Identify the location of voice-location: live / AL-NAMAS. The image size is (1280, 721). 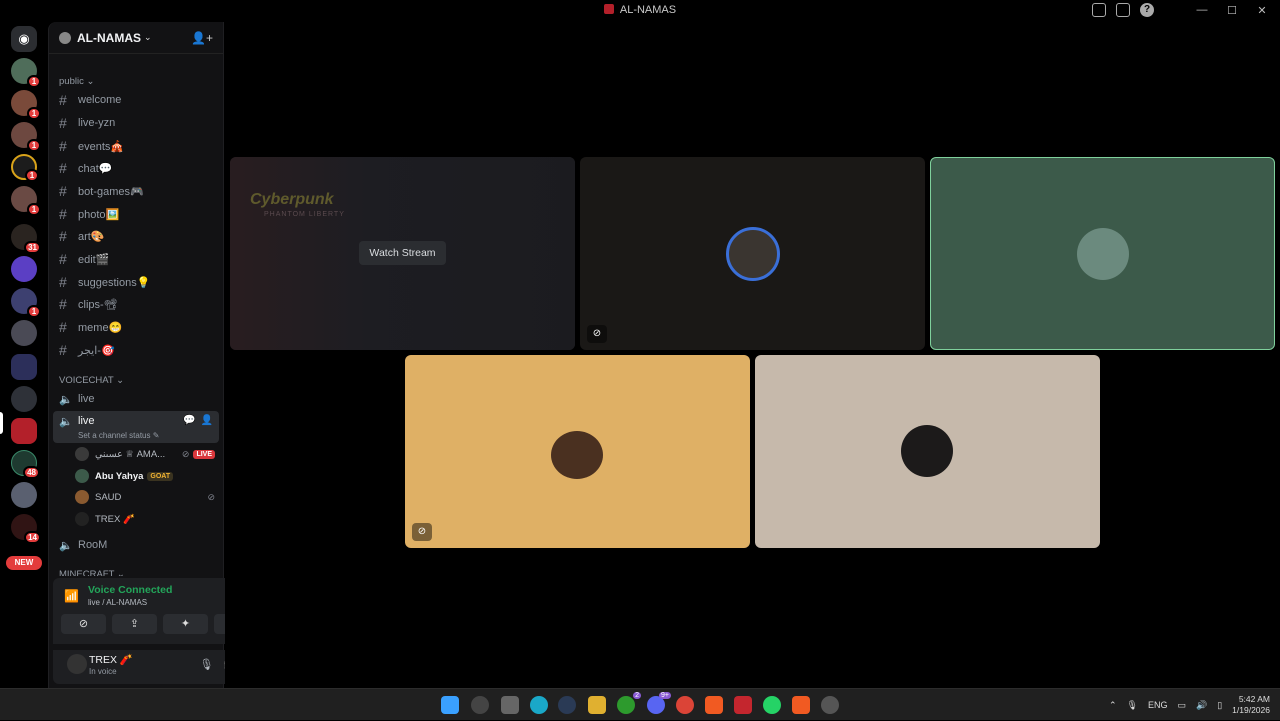
(117, 602).